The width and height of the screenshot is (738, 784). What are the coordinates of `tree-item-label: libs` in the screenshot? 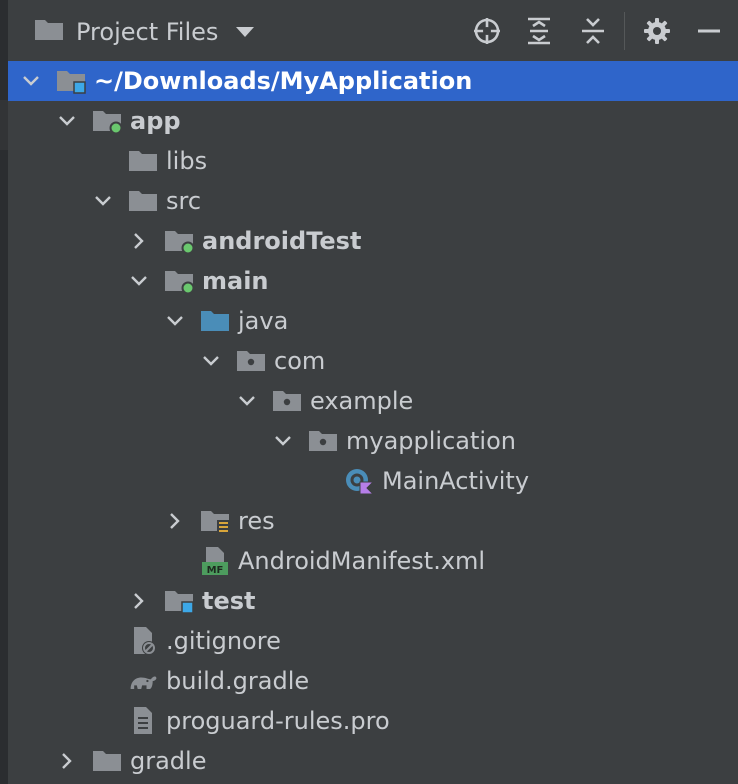 It's located at (187, 161).